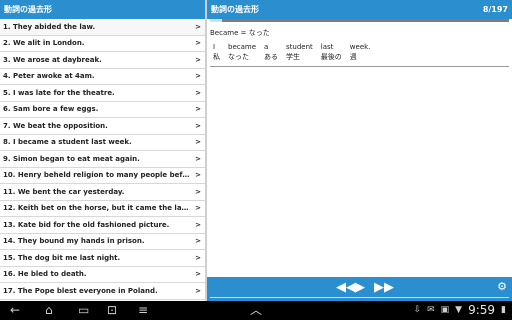 This screenshot has width=512, height=320. What do you see at coordinates (359, 20) in the screenshot?
I see `progress-bar` at bounding box center [359, 20].